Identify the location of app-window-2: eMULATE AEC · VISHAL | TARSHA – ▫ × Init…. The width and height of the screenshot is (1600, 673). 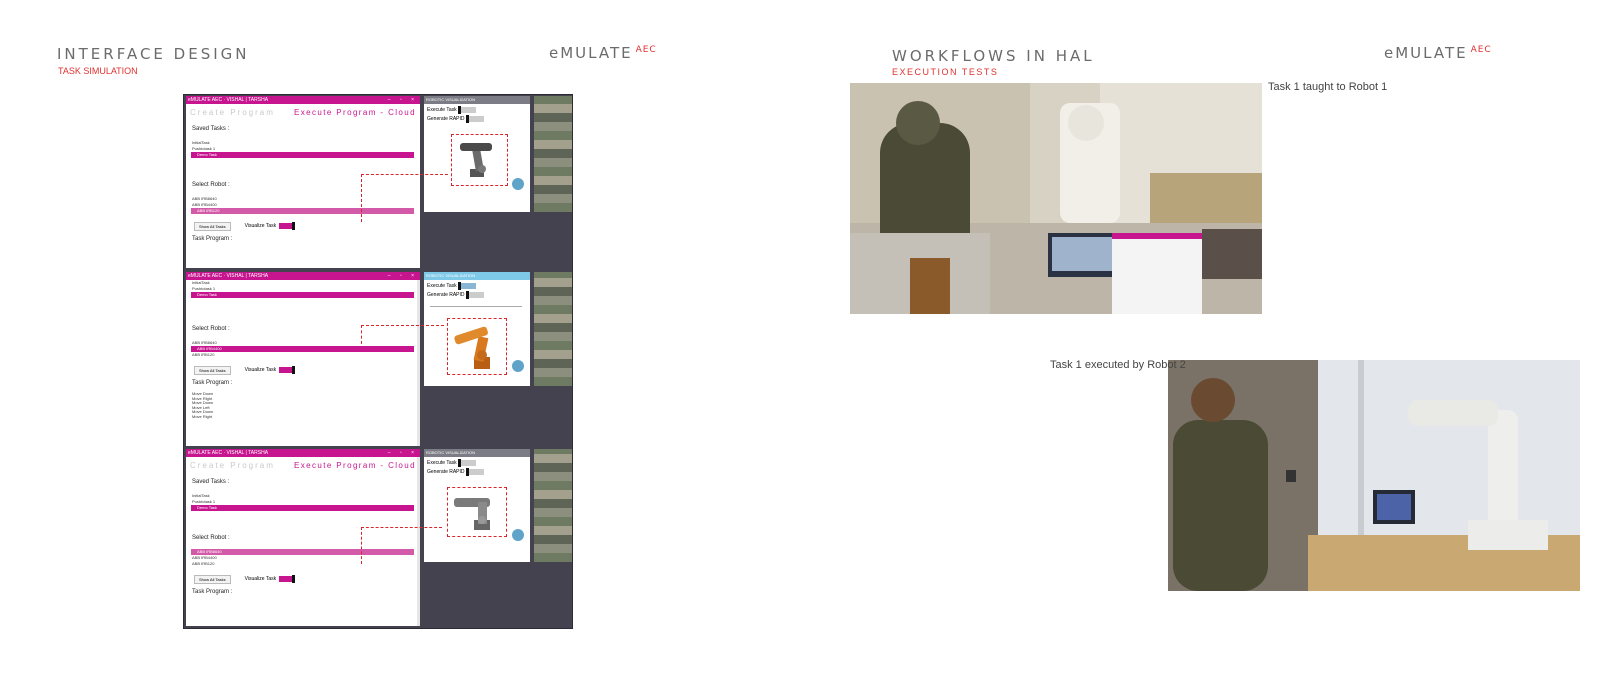
(303, 359).